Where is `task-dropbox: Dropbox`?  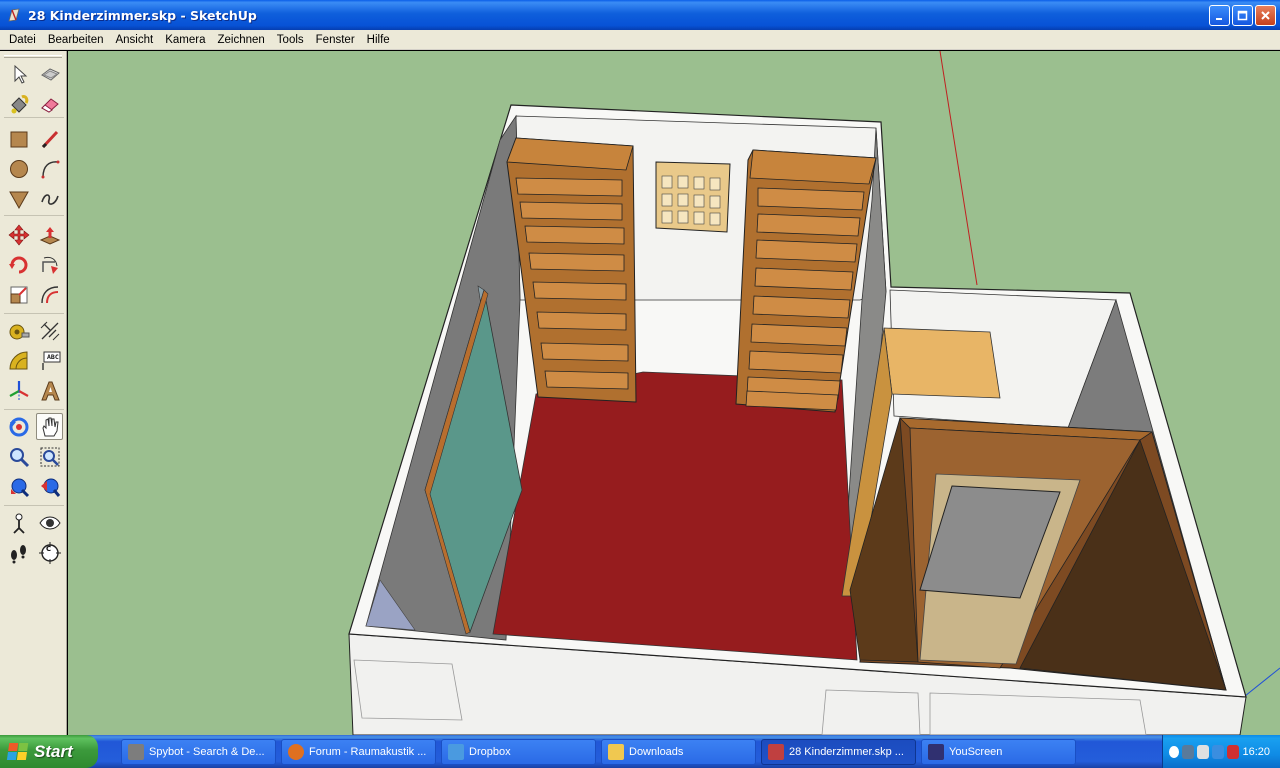 task-dropbox: Dropbox is located at coordinates (518, 752).